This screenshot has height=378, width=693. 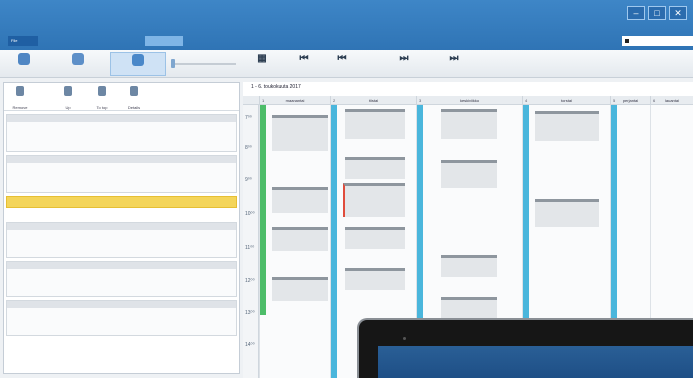 I want to click on day-column, so click(x=294, y=241).